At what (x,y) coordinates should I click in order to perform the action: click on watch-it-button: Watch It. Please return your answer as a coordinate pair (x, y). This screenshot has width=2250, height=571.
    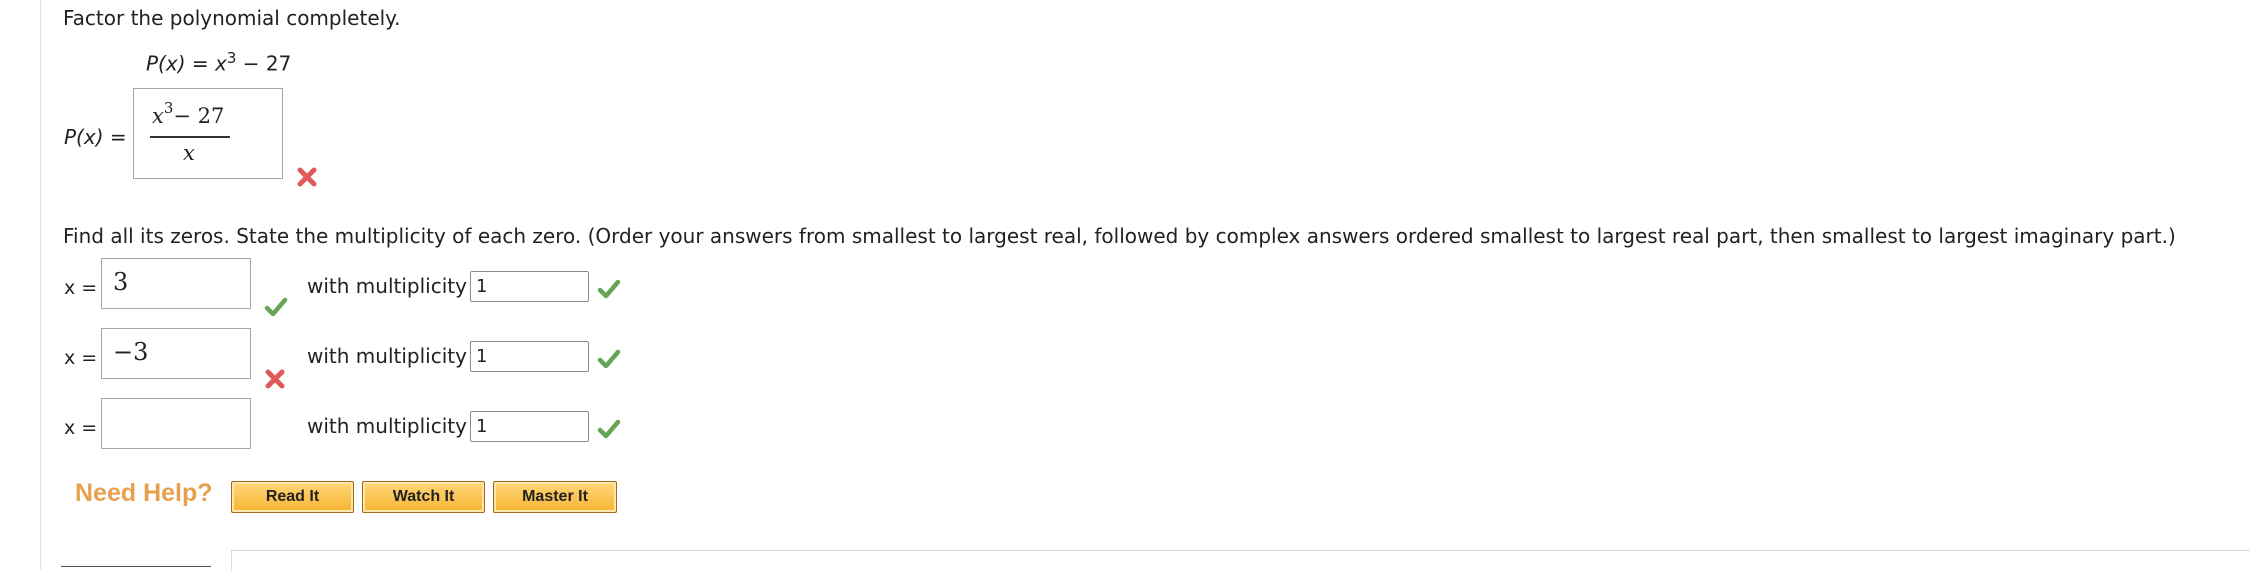
    Looking at the image, I should click on (423, 497).